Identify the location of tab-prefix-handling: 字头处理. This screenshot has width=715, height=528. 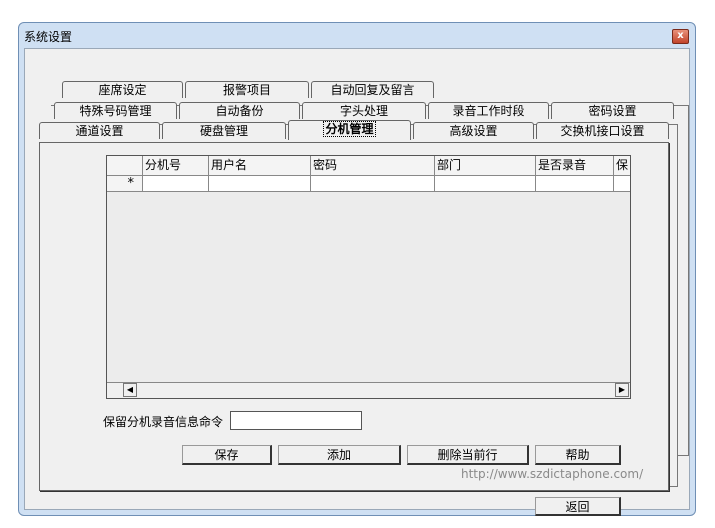
(364, 110).